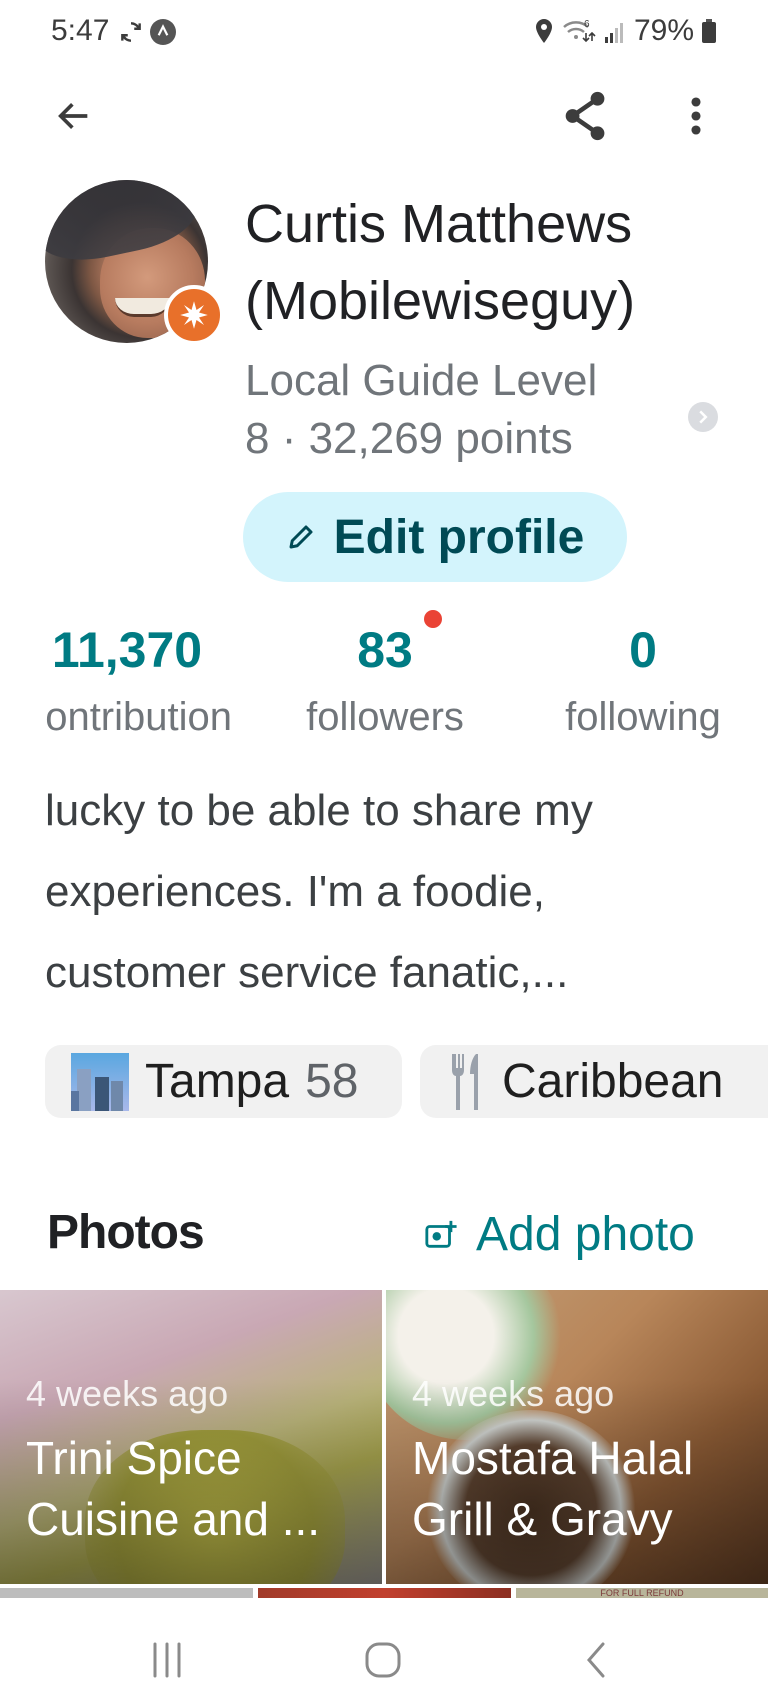 This screenshot has height=1707, width=768. I want to click on photo-card: 4 weeks ago Mostafa Halal Grill & Gravy, so click(577, 1437).